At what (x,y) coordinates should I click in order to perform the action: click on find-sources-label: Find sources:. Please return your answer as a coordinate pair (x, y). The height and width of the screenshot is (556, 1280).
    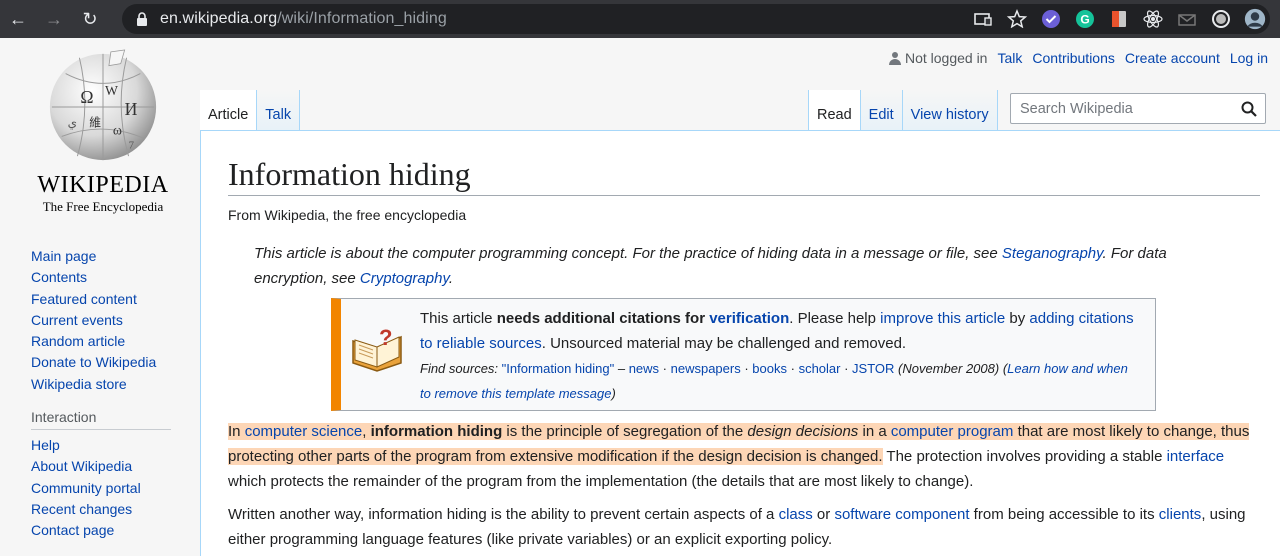
    Looking at the image, I should click on (461, 368).